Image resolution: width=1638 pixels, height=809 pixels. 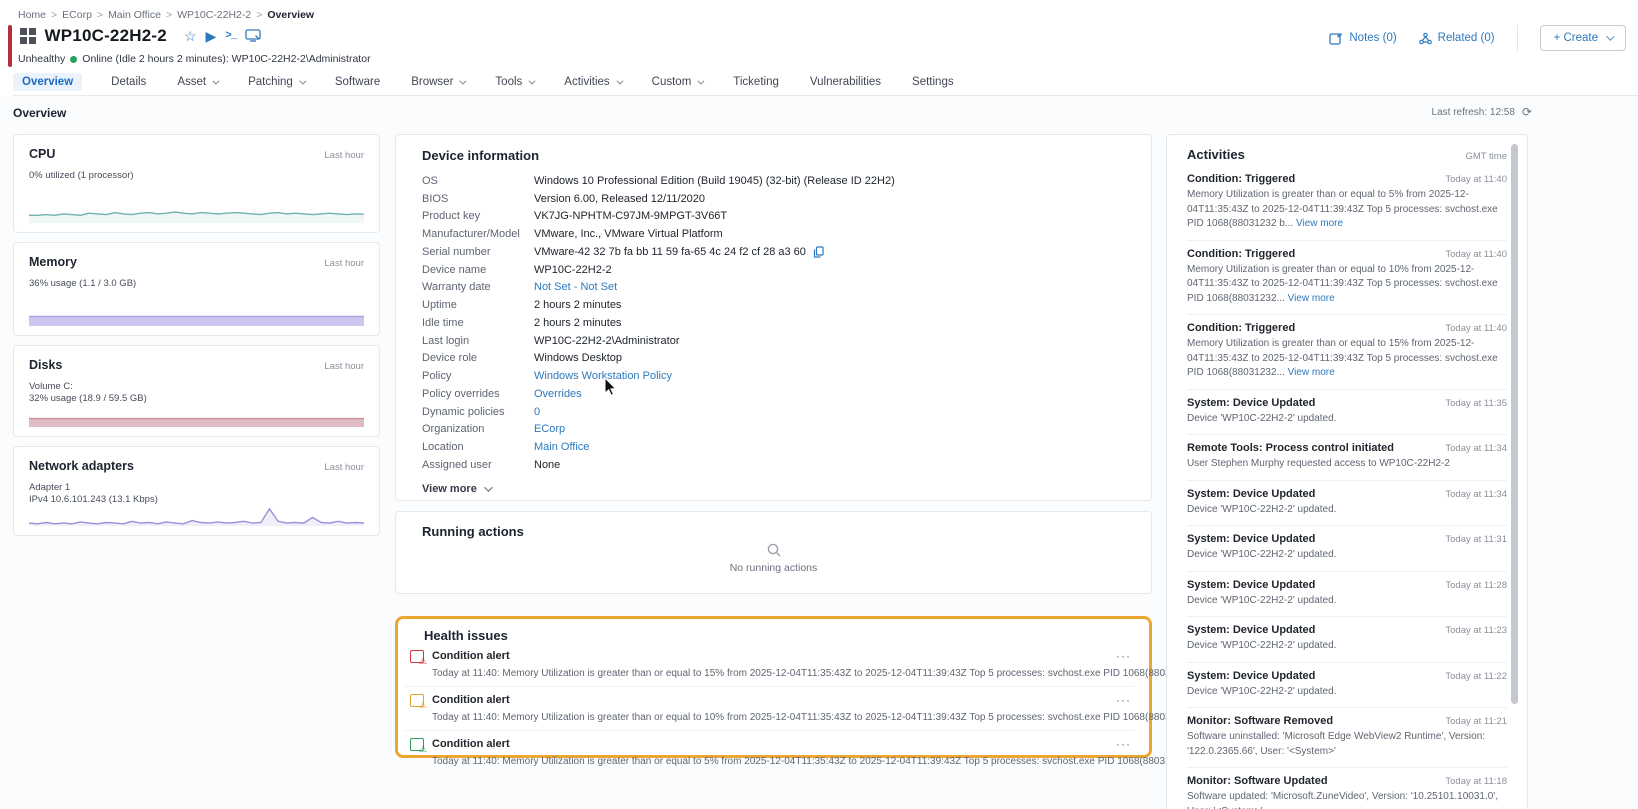 I want to click on tab-label: Overview, so click(x=48, y=82).